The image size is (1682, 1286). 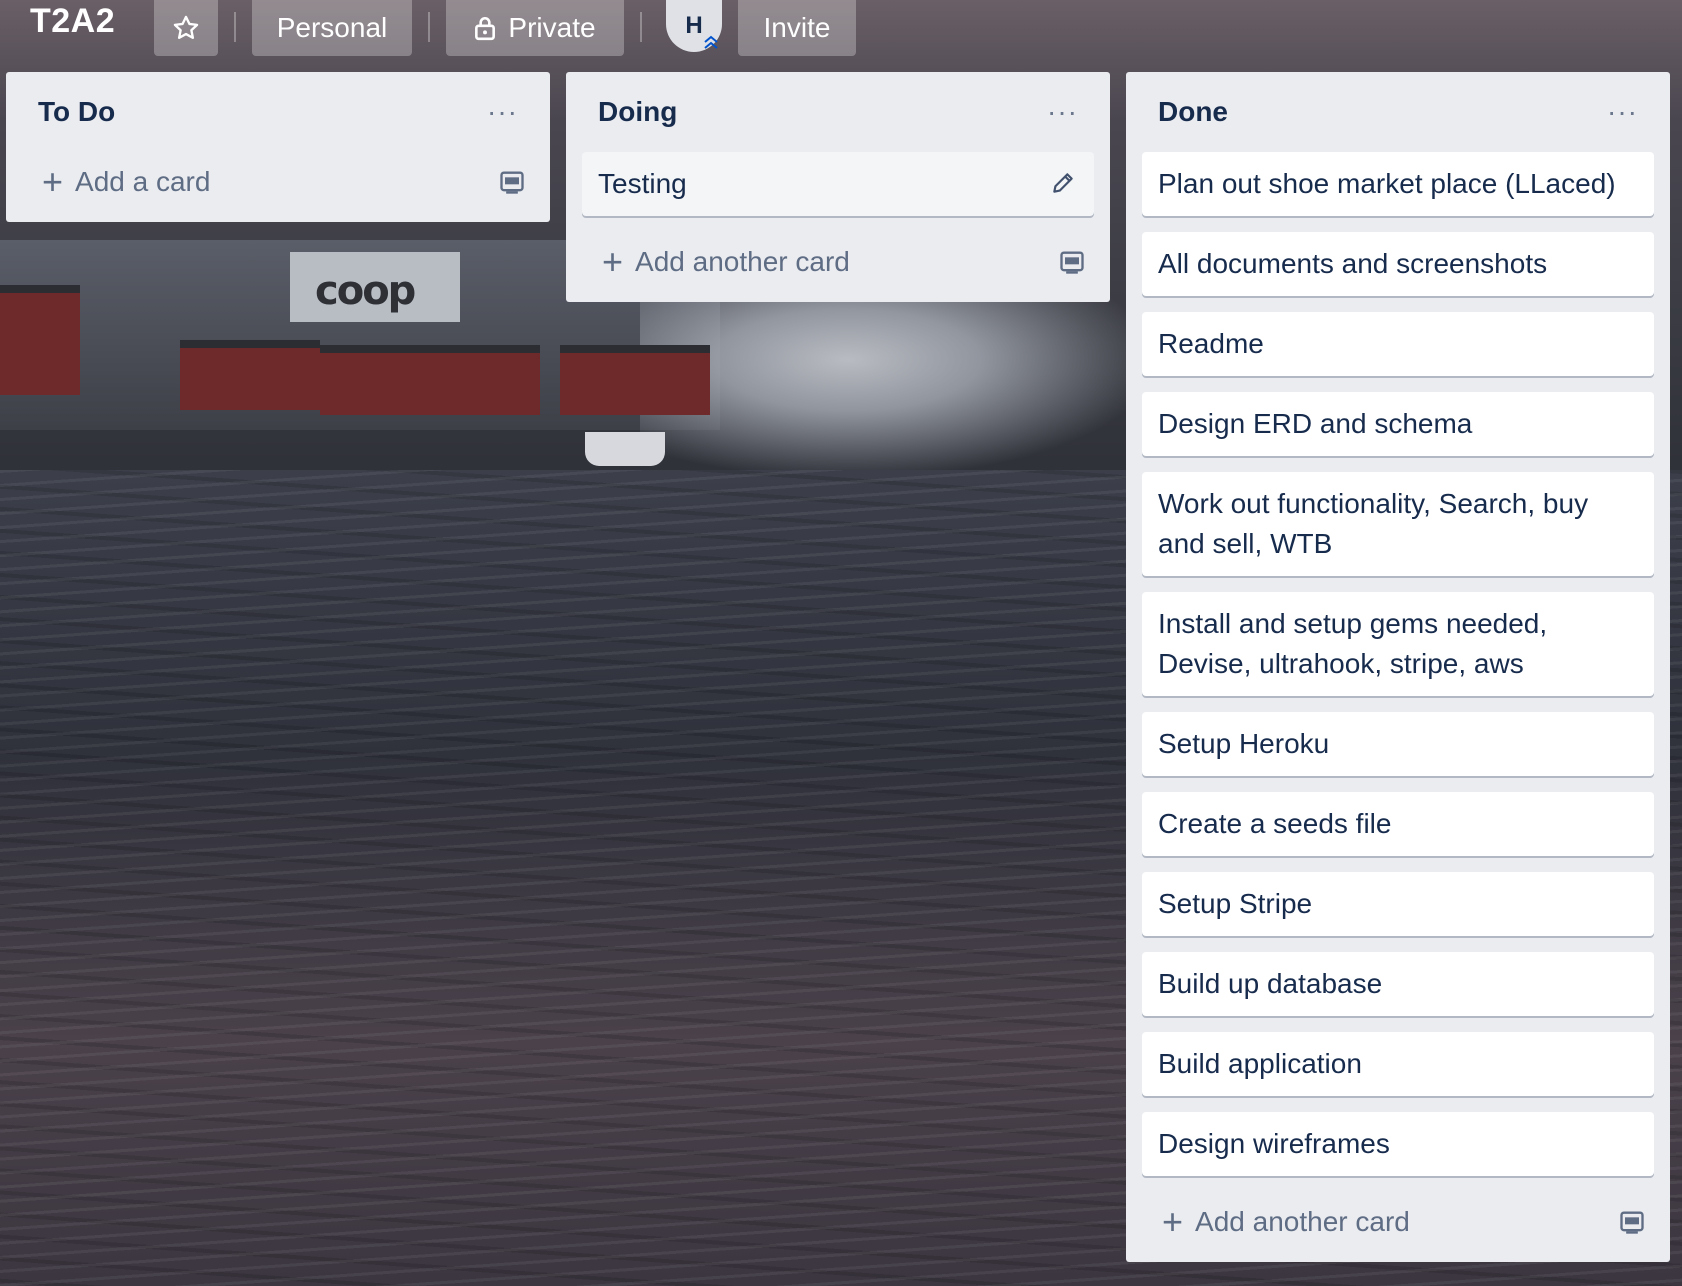 What do you see at coordinates (642, 183) in the screenshot?
I see `card-title: Testing` at bounding box center [642, 183].